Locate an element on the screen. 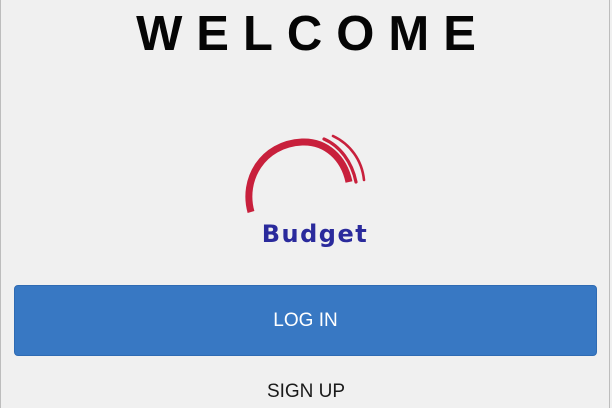  logo-main-arc is located at coordinates (299, 175).